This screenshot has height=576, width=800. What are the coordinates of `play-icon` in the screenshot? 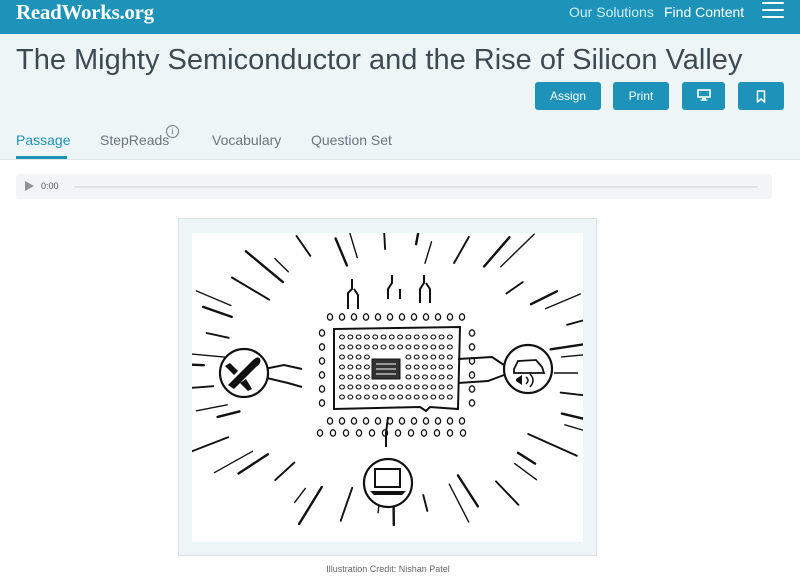 It's located at (29, 186).